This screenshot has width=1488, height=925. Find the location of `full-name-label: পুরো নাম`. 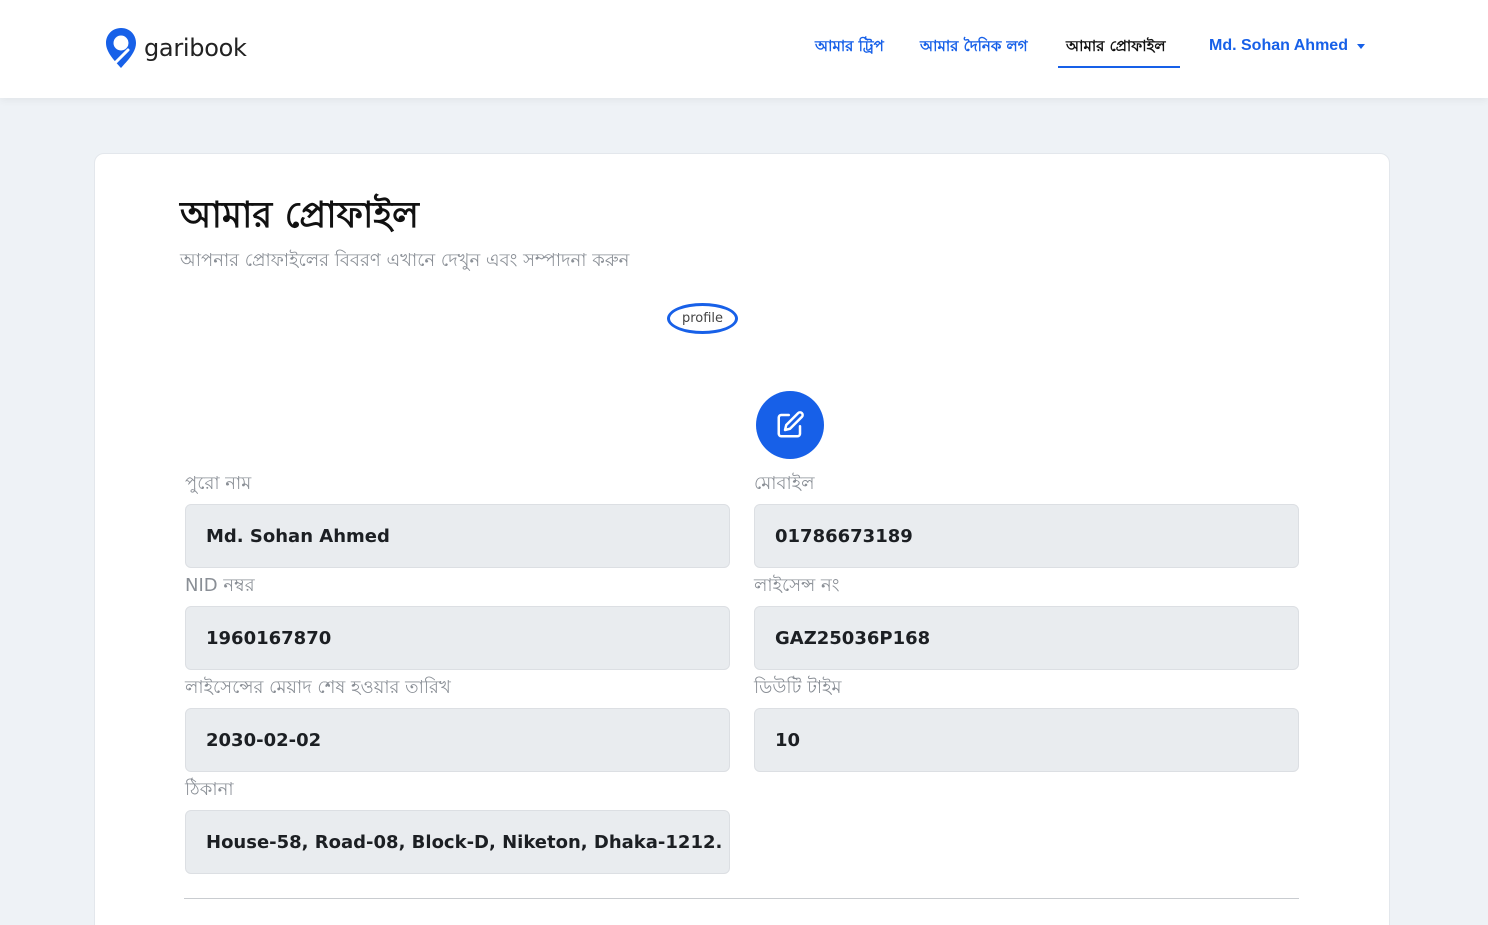

full-name-label: পুরো নাম is located at coordinates (218, 483).